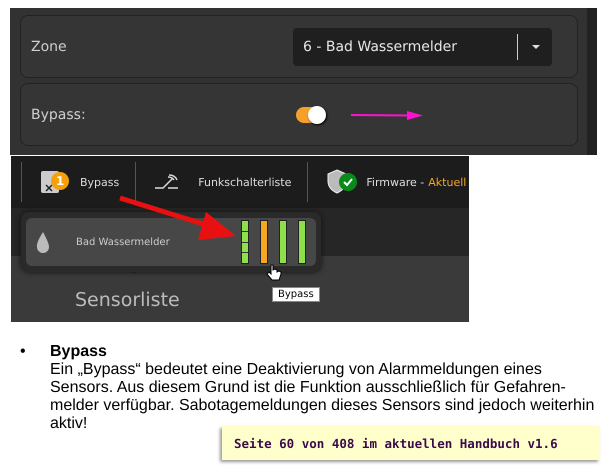 The width and height of the screenshot is (614, 467). I want to click on setting-label: Bypass:, so click(59, 114).